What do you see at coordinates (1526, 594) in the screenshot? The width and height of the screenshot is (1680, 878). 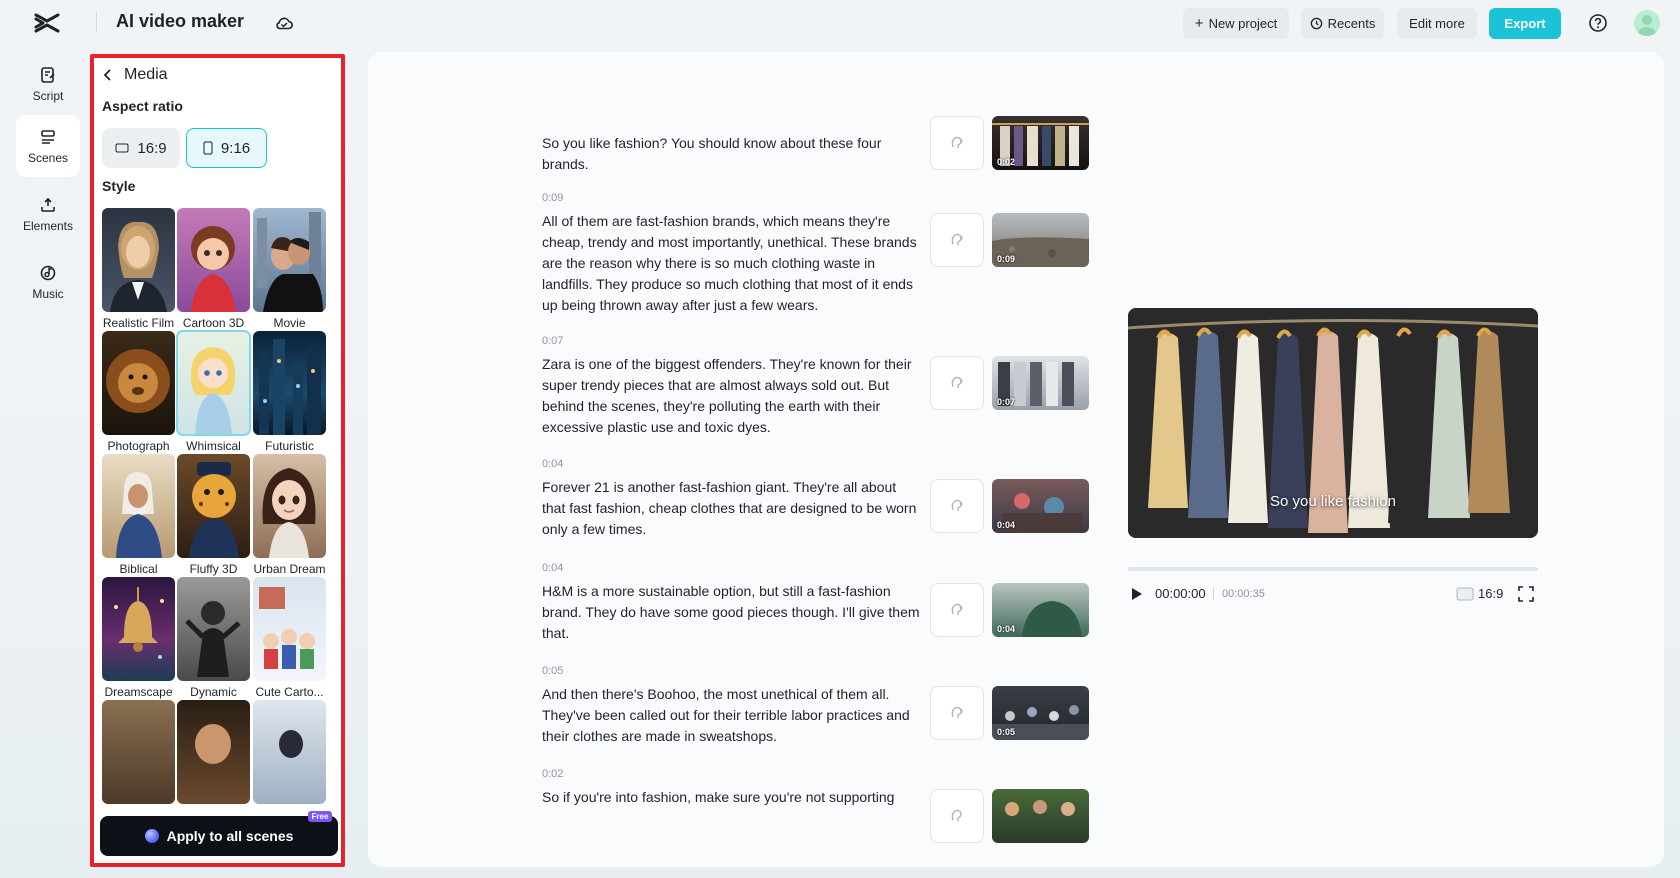 I see `fullscreen-icon` at bounding box center [1526, 594].